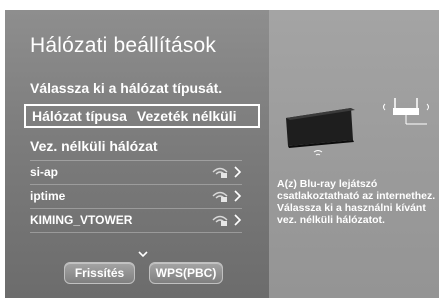 The height and width of the screenshot is (303, 444). I want to click on network-item-kiming-vtower: KIMING_VTOWER, so click(136, 220).